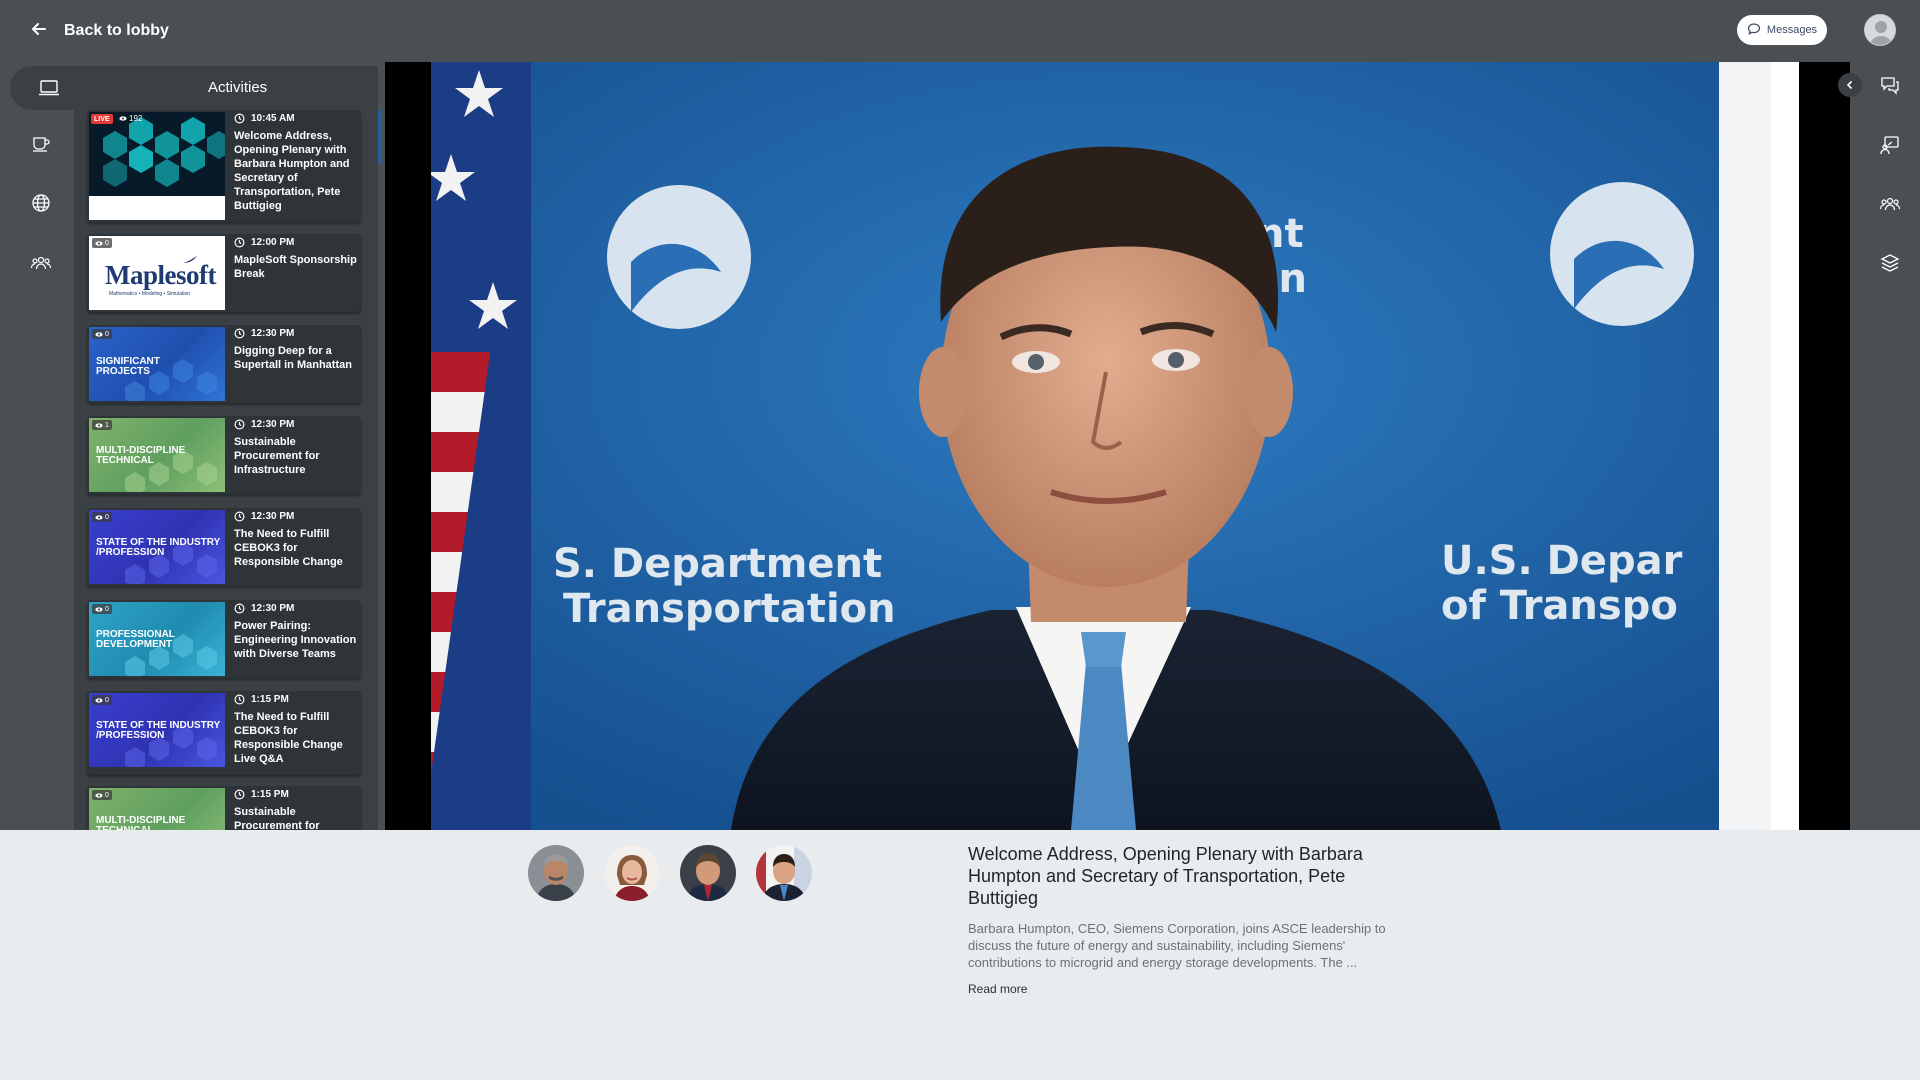 Image resolution: width=1920 pixels, height=1080 pixels. Describe the element at coordinates (670, 873) in the screenshot. I see `speaker-list` at that location.